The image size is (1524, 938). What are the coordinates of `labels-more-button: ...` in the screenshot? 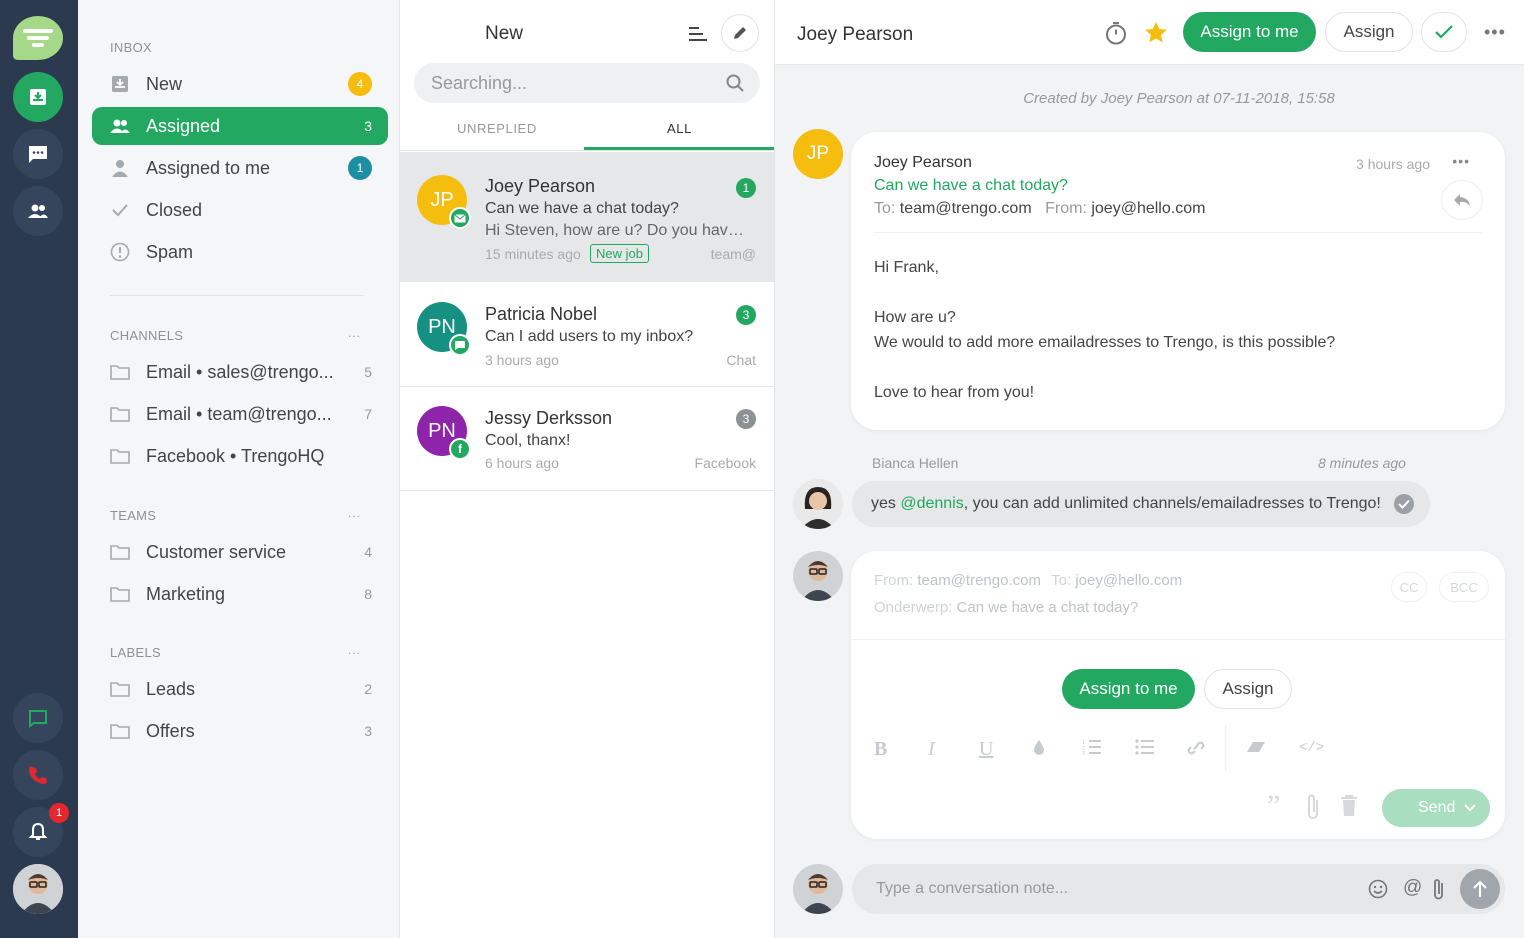 It's located at (354, 650).